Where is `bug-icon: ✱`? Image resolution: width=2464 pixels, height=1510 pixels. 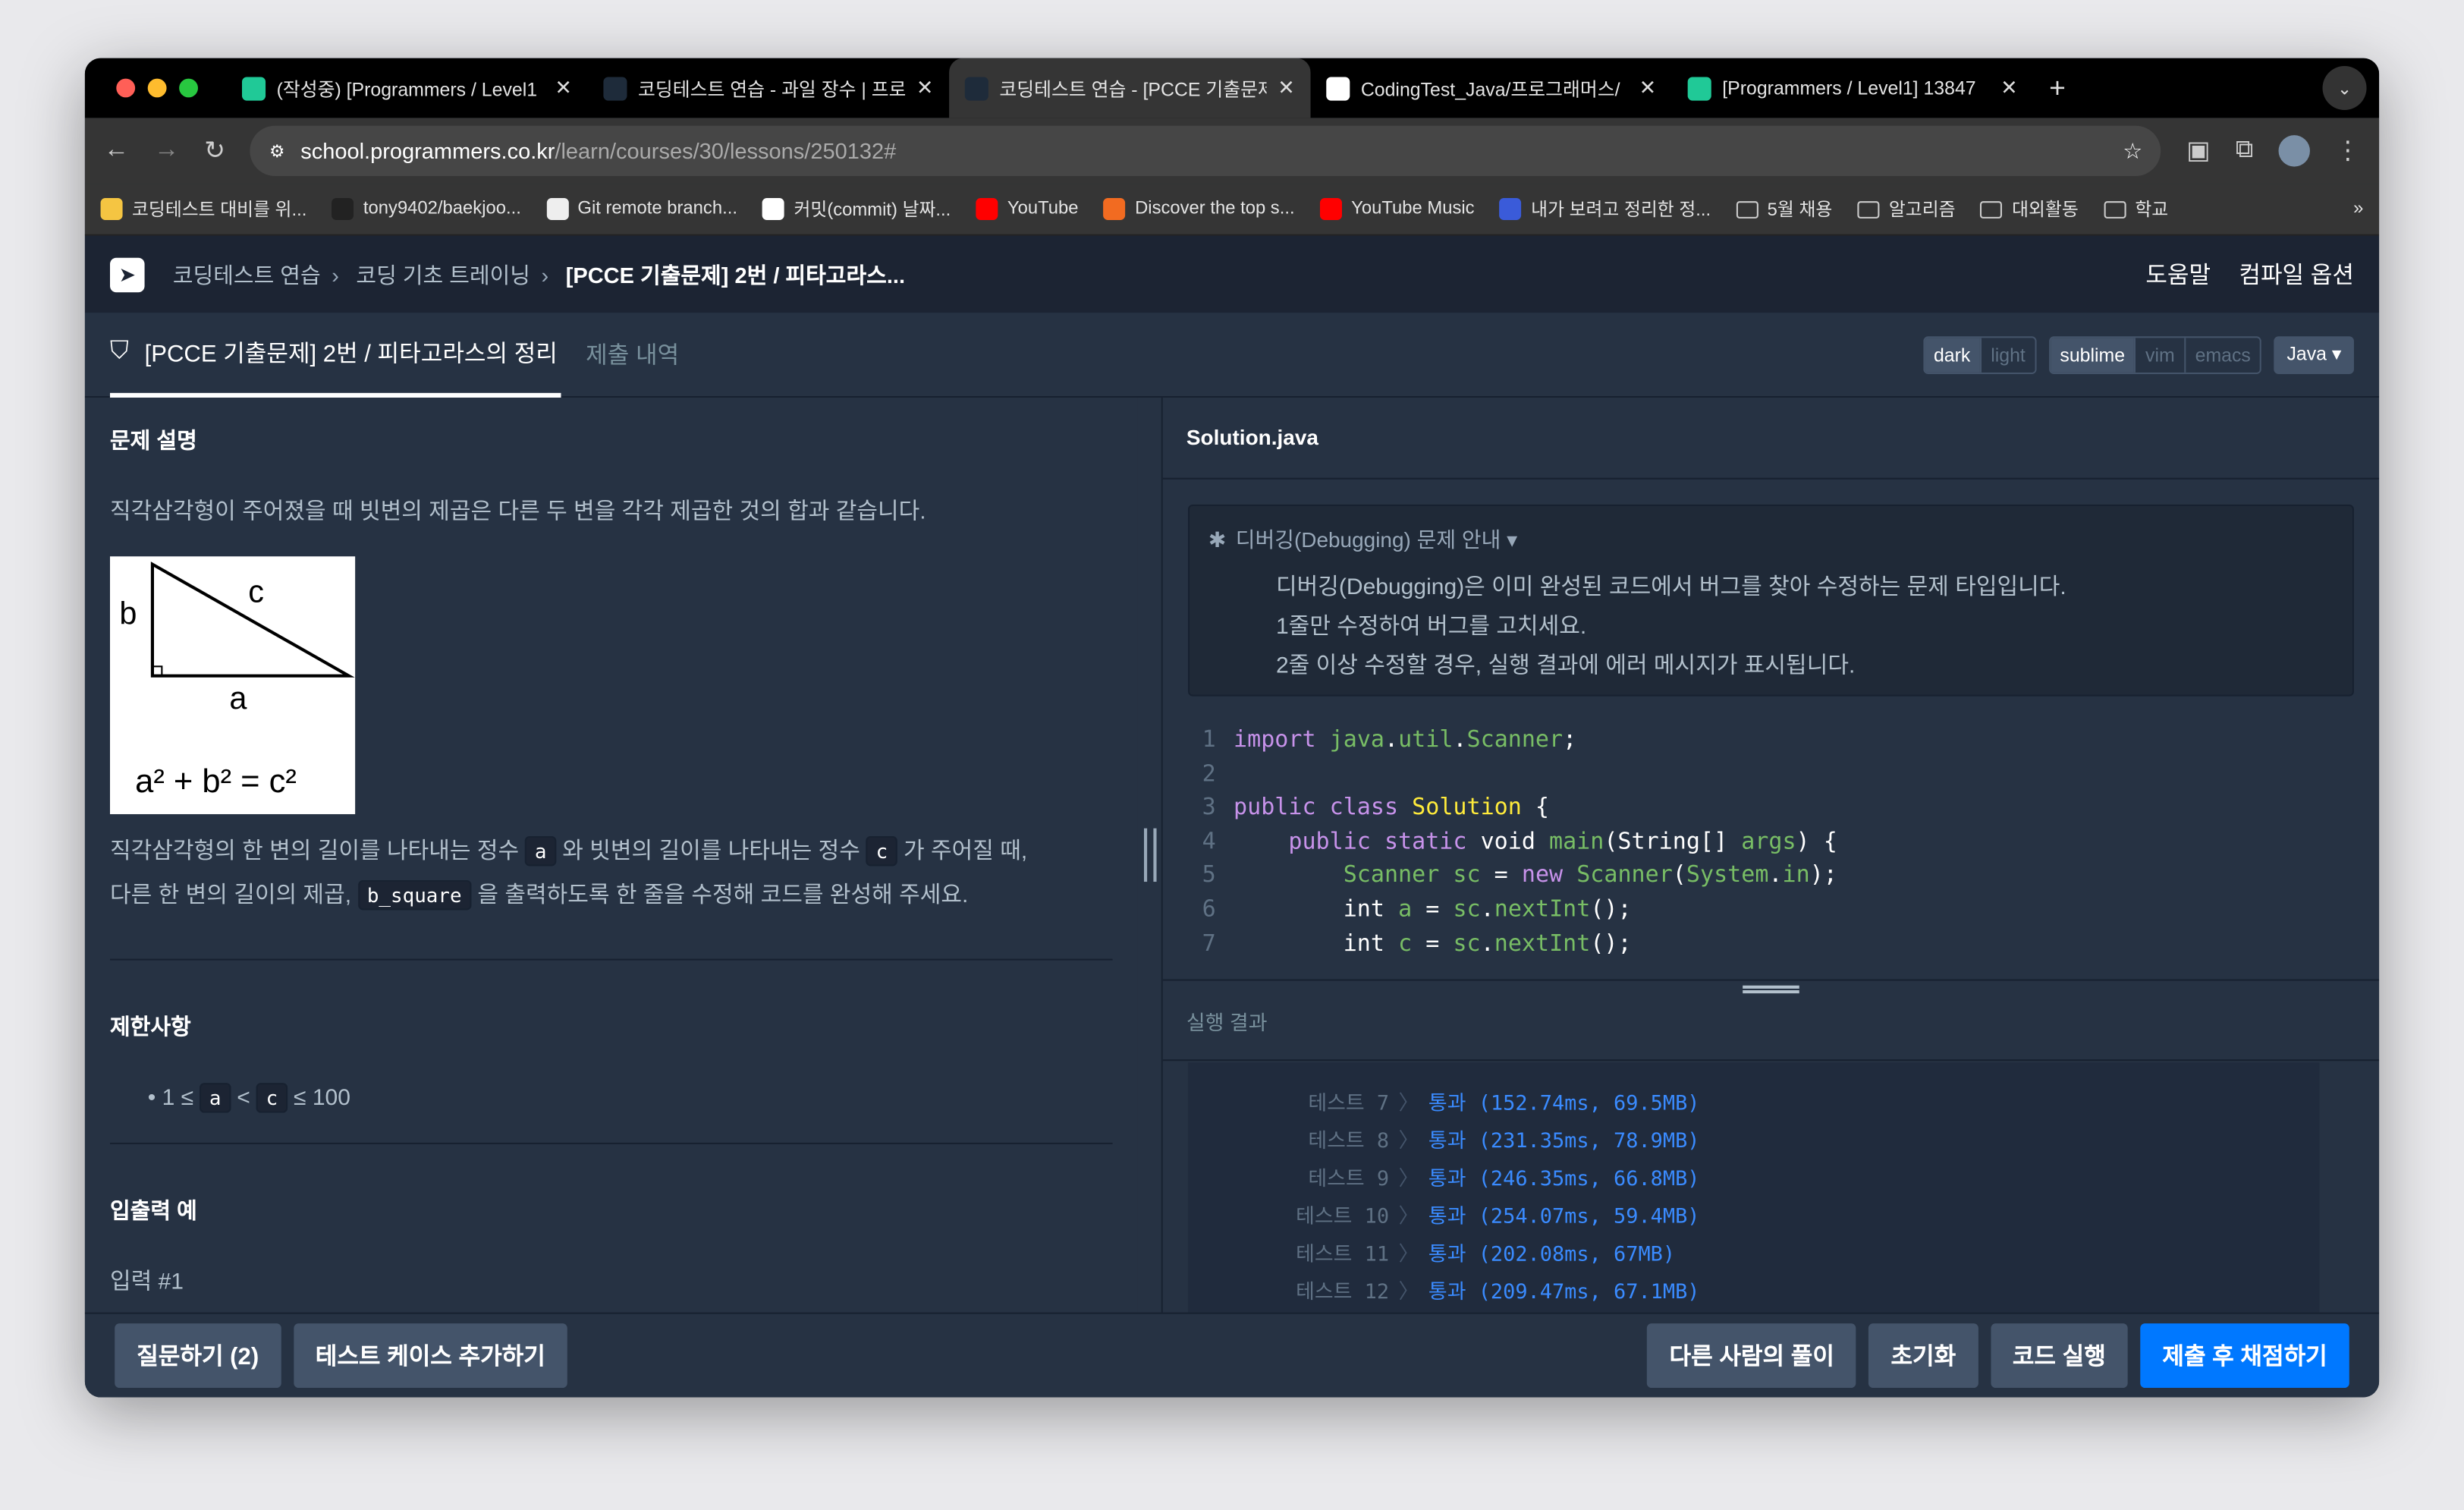
bug-icon: ✱ is located at coordinates (1217, 539).